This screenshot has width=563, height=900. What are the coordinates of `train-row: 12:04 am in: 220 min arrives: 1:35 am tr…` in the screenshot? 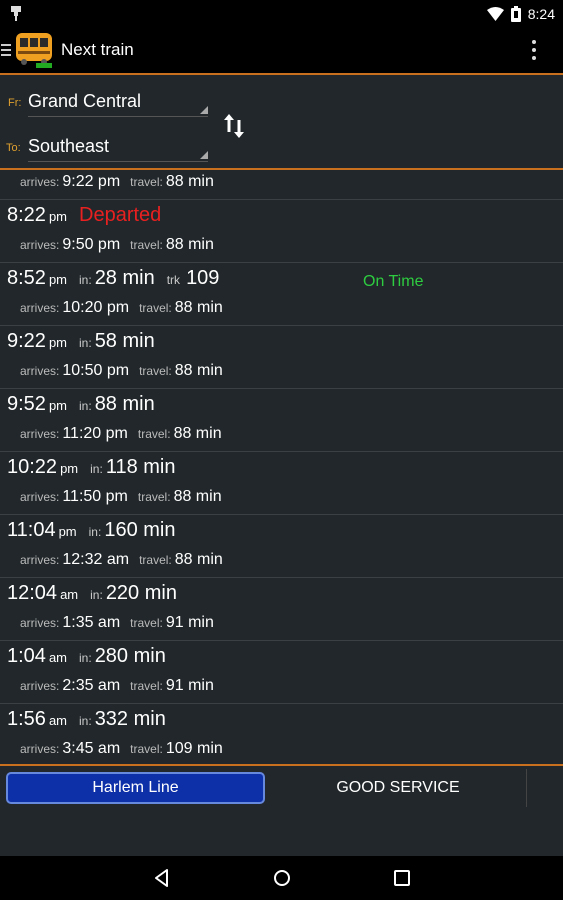 It's located at (281, 609).